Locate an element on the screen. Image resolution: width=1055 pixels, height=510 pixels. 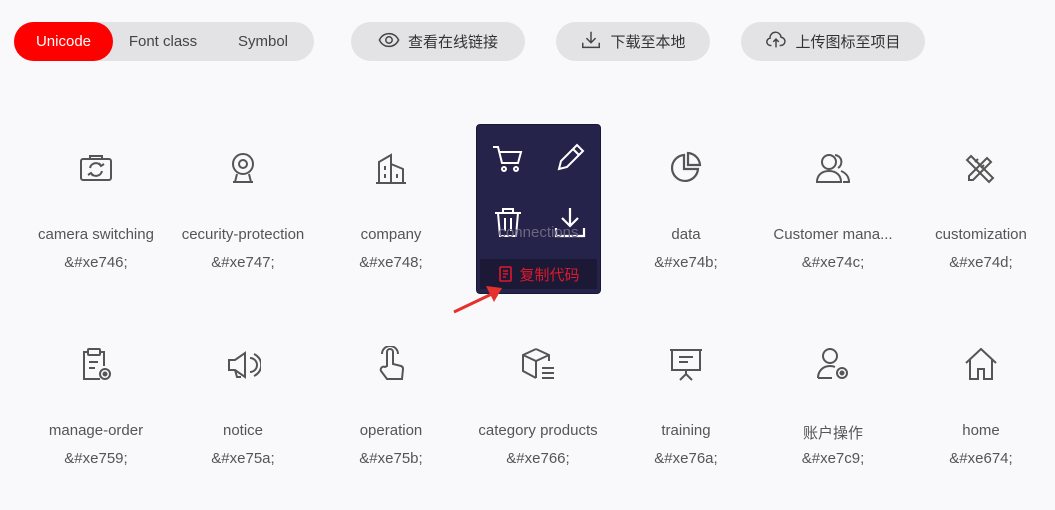
icon-name: camera switching is located at coordinates (96, 234).